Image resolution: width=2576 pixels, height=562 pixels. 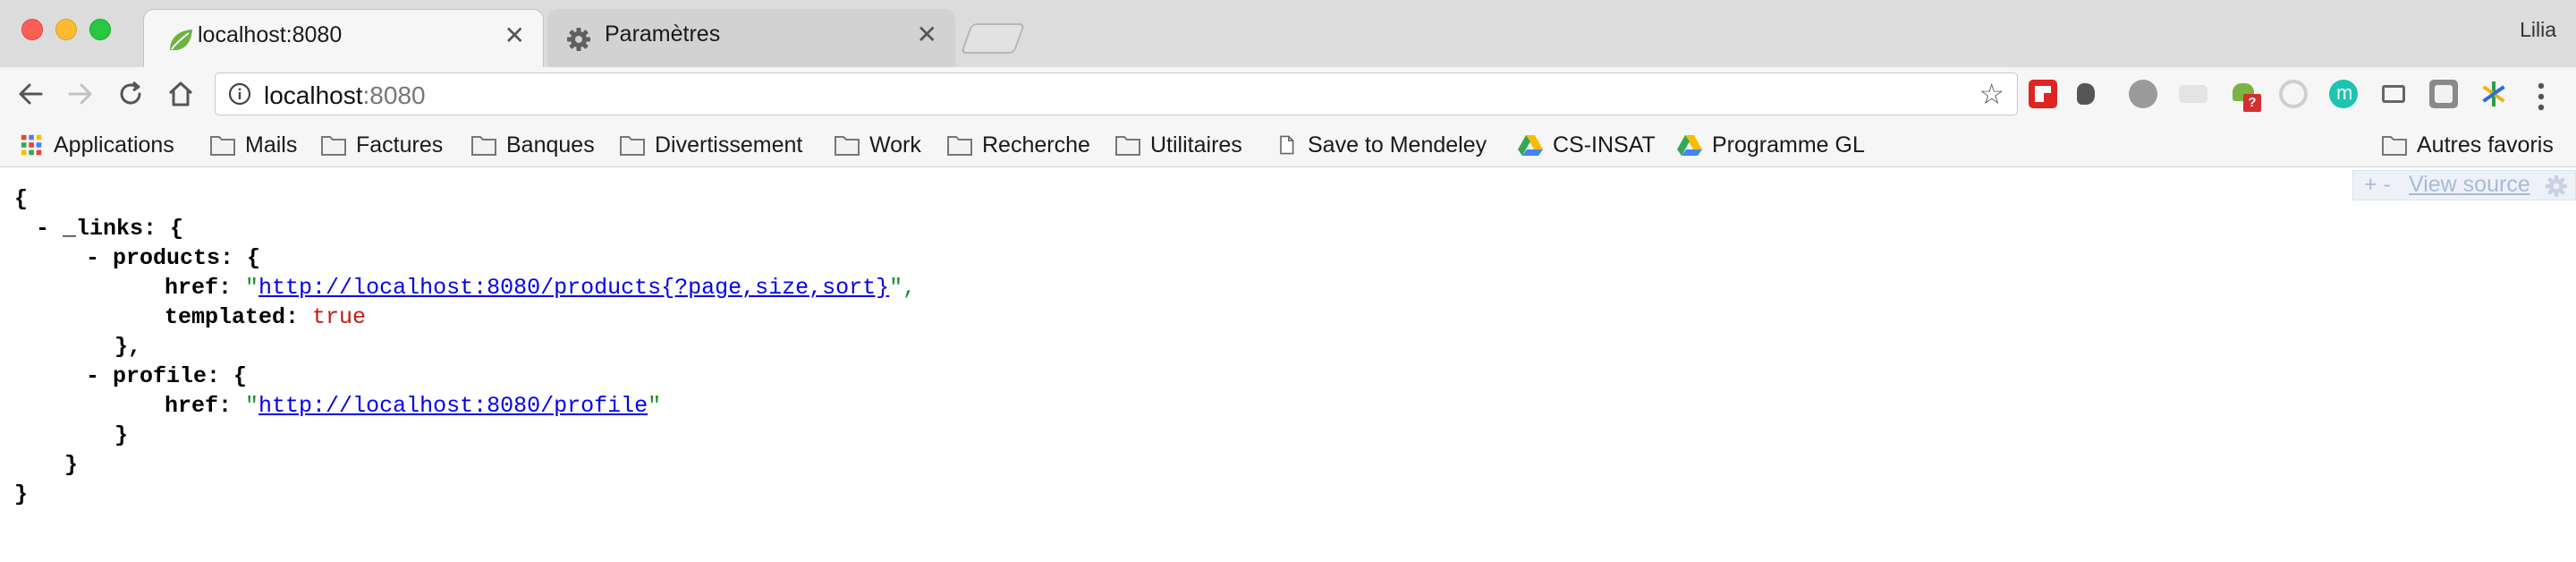 I want to click on products-collapse-toggle: - products:, so click(x=159, y=258).